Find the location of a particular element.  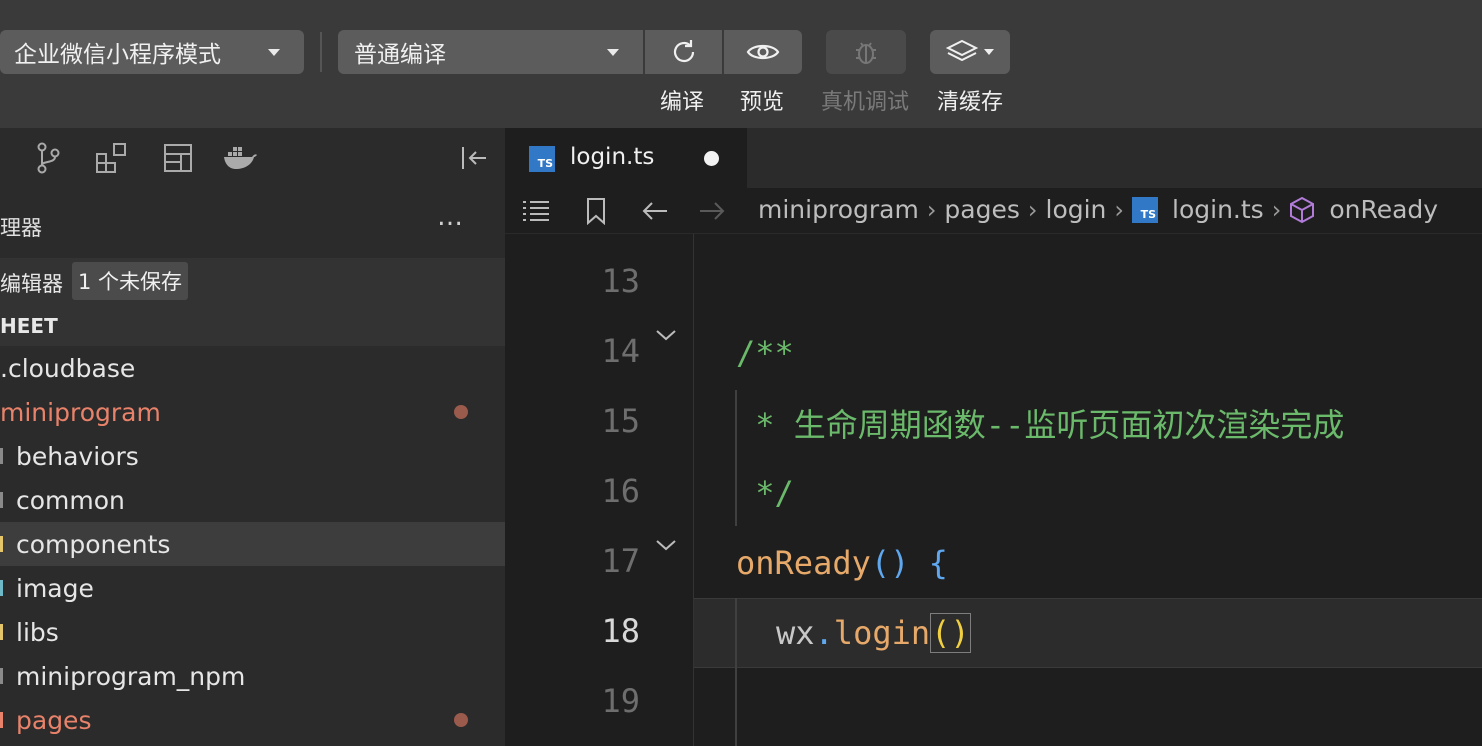

breadcrumb-item: login.ts is located at coordinates (1218, 209).